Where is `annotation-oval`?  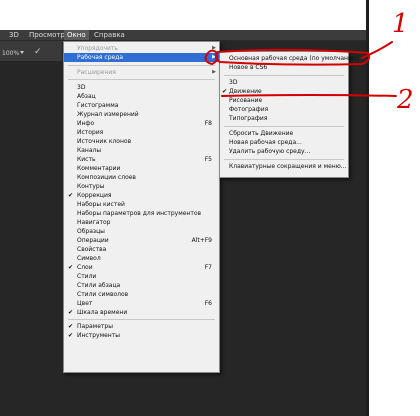
annotation-oval is located at coordinates (292, 57).